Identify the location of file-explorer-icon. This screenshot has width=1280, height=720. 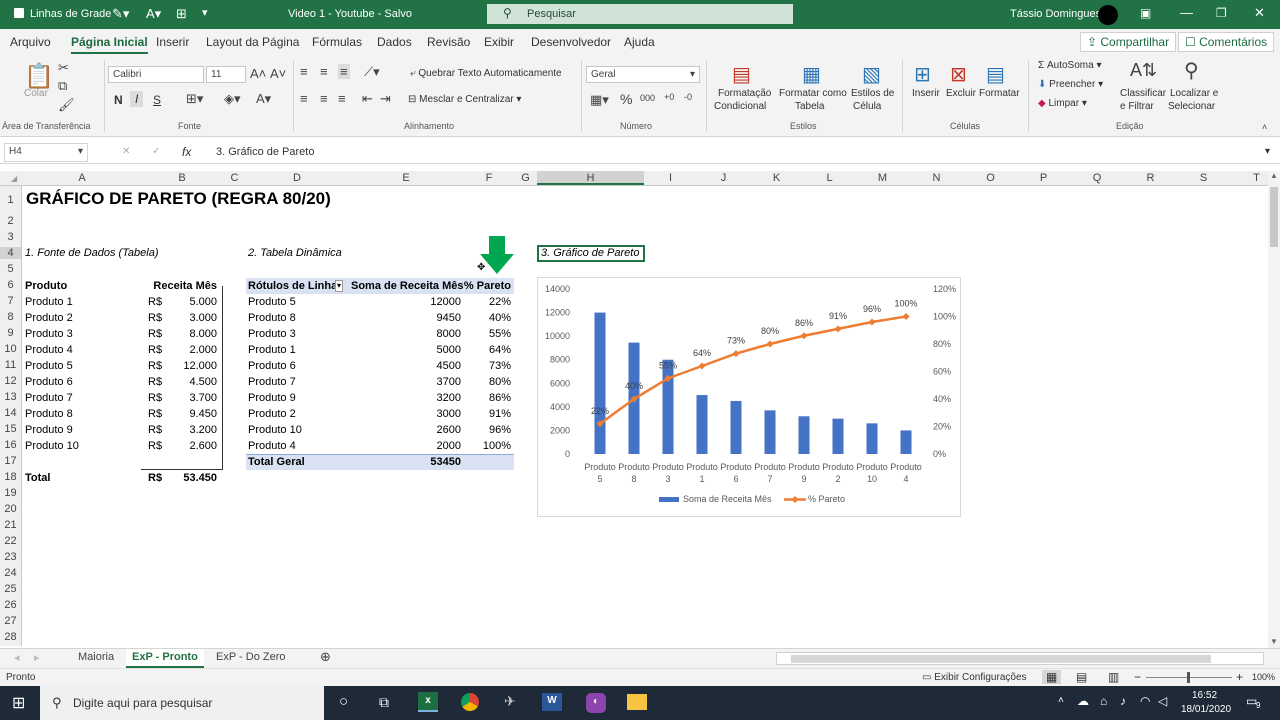
(637, 702).